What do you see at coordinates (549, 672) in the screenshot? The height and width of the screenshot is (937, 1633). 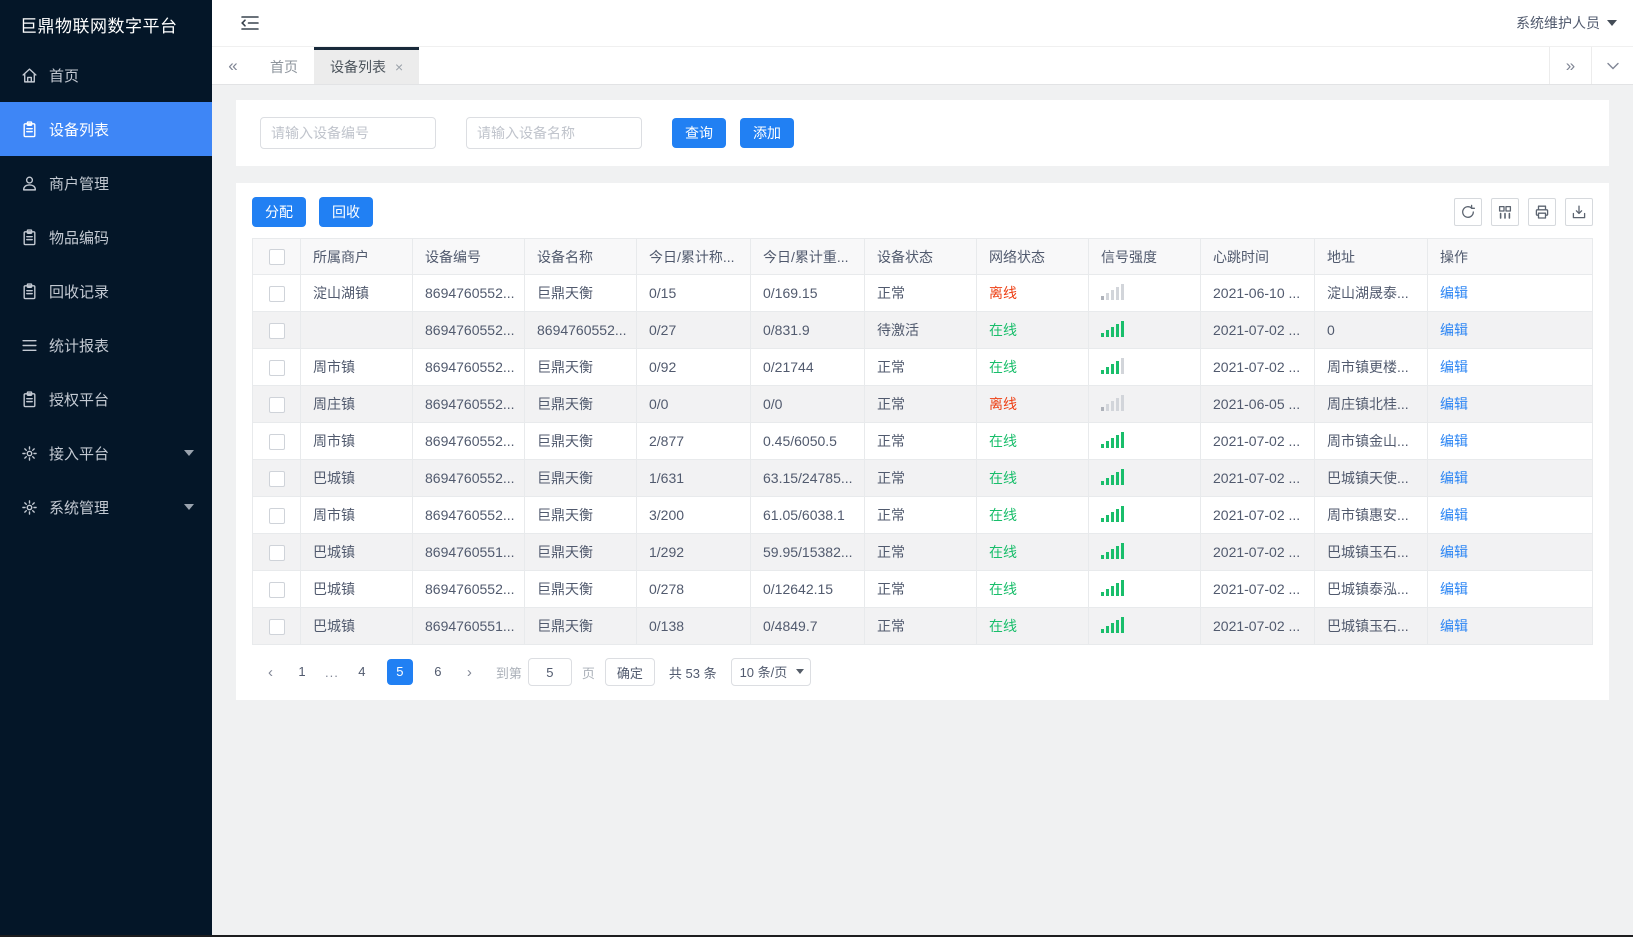 I see `goto-page-input` at bounding box center [549, 672].